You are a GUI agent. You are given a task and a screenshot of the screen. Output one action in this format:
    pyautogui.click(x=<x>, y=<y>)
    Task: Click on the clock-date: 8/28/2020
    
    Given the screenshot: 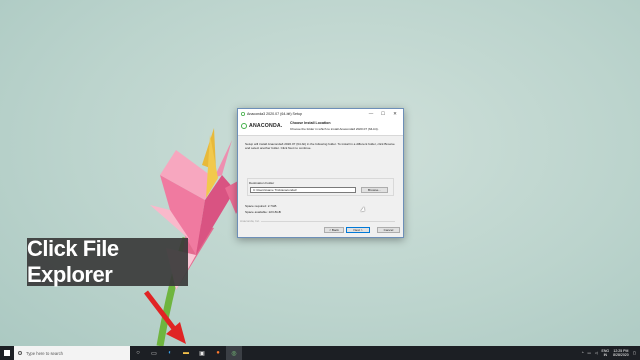 What is the action you would take?
    pyautogui.click(x=621, y=355)
    